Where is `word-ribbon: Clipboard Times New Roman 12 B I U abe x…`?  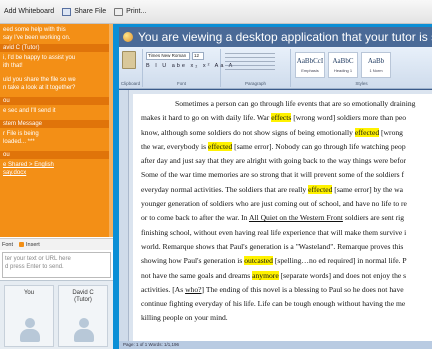
word-ribbon: Clipboard Times New Roman 12 B I U abe x… is located at coordinates (275, 68).